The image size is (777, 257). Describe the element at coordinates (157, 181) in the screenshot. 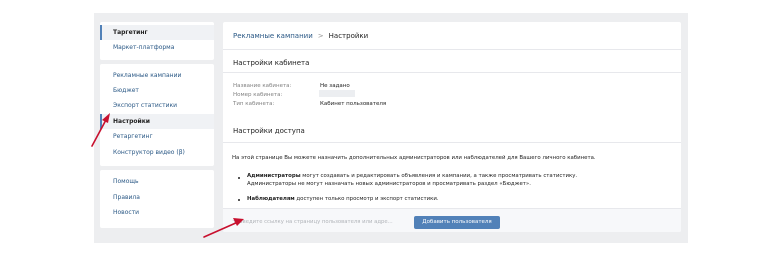

I see `sidebar-item-help: Помощь` at that location.